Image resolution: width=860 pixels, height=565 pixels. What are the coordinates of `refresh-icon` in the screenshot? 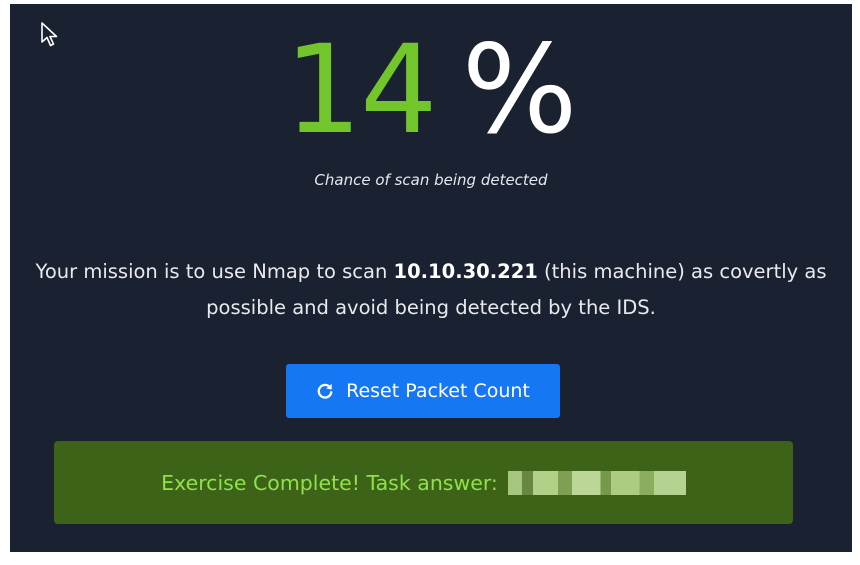 It's located at (325, 391).